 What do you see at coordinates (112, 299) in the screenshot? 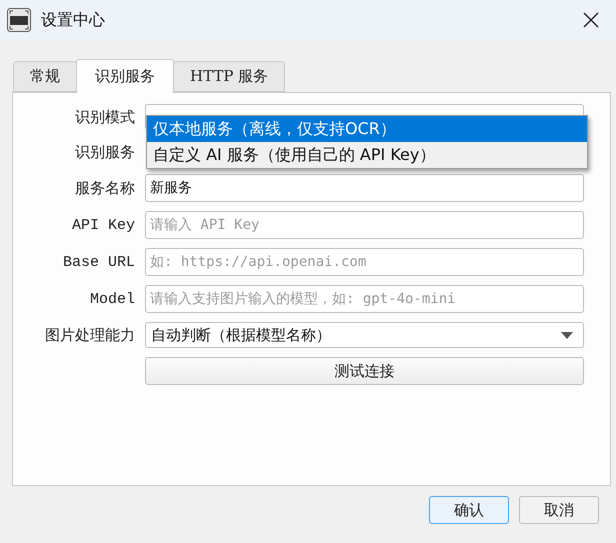
I see `field-label: Model` at bounding box center [112, 299].